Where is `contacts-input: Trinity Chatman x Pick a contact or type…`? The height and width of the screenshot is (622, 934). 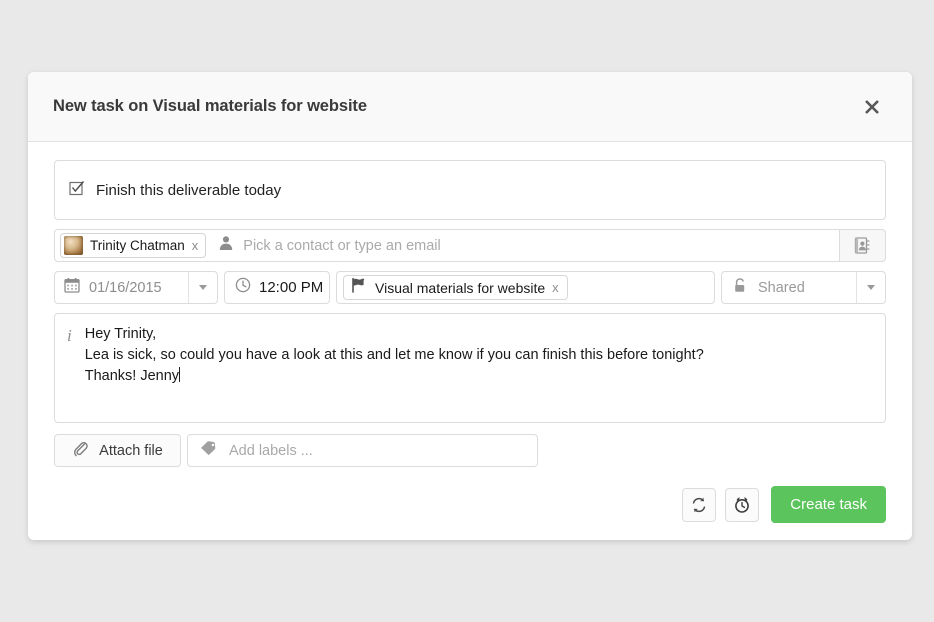 contacts-input: Trinity Chatman x Pick a contact or type… is located at coordinates (446, 245).